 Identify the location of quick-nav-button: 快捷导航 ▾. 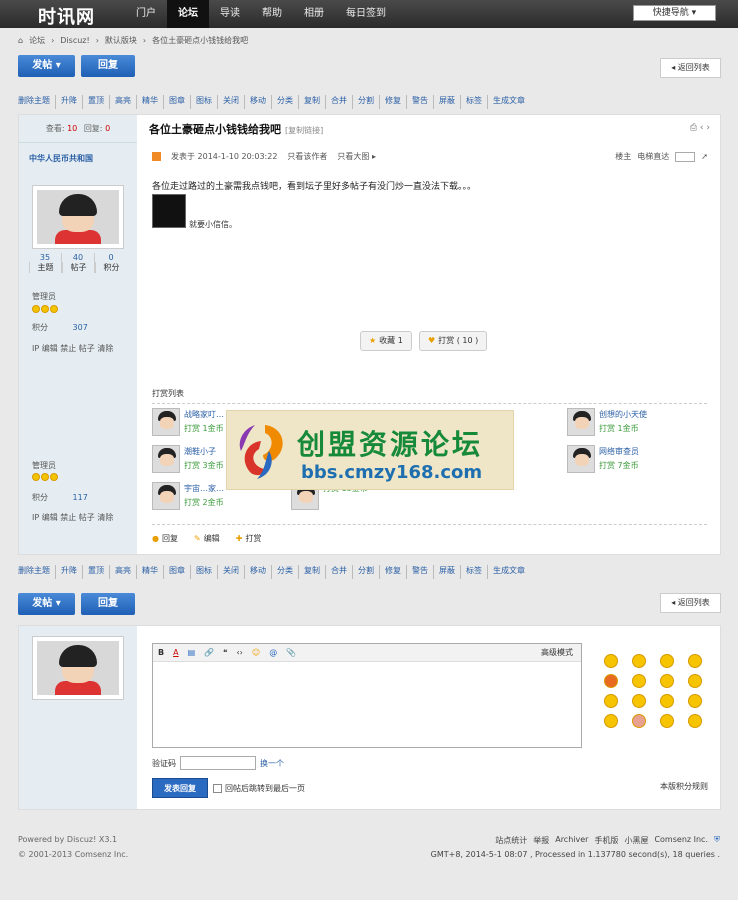
(674, 13).